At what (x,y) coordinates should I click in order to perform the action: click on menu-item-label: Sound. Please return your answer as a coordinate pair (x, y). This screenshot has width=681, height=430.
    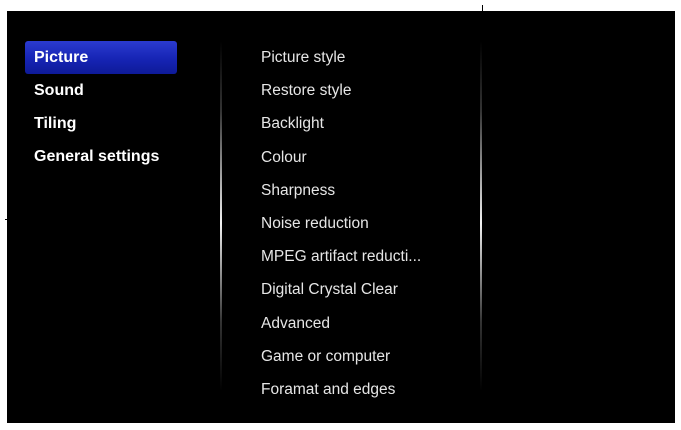
    Looking at the image, I should click on (59, 90).